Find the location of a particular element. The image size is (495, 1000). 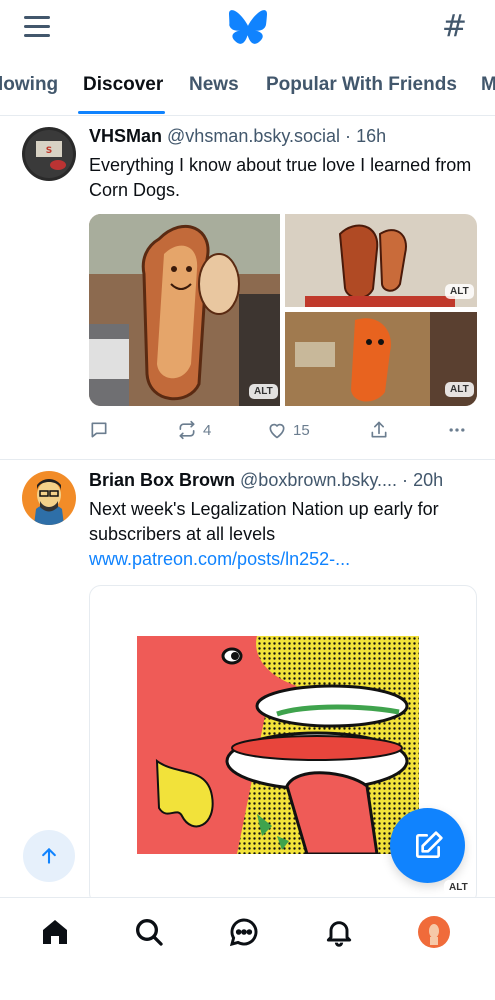

butterfly-icon is located at coordinates (248, 27).